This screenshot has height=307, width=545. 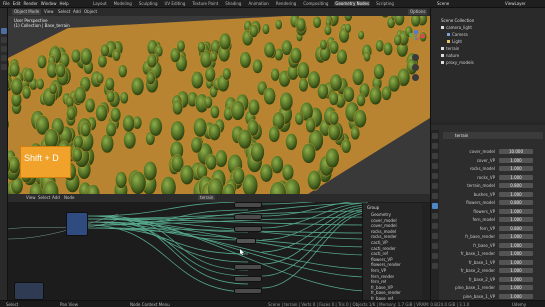 I want to click on view-layer-icon, so click(x=435, y=166).